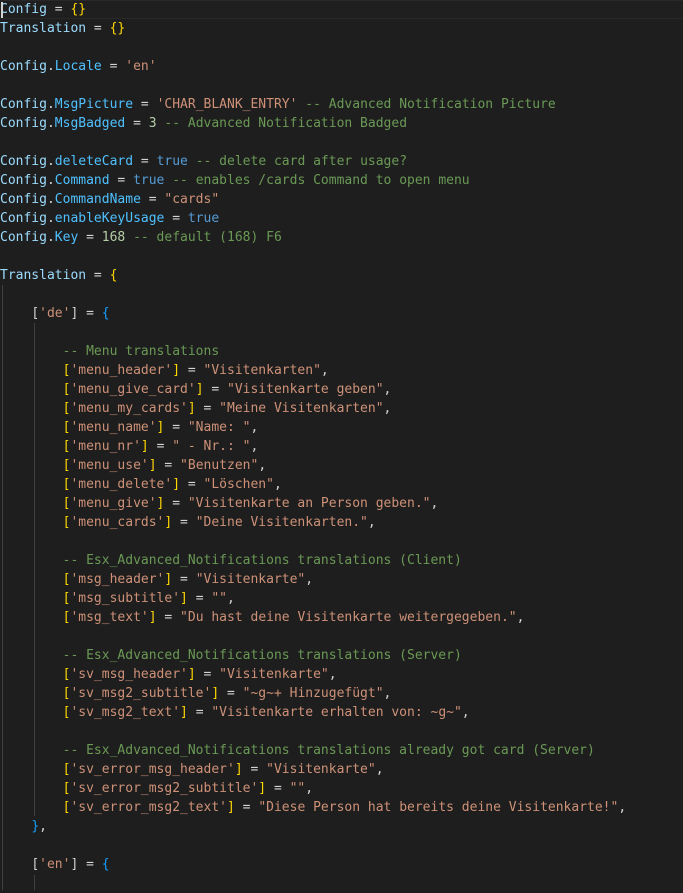 This screenshot has height=893, width=683. What do you see at coordinates (341, 864) in the screenshot?
I see `code-line: ['en'] = {` at bounding box center [341, 864].